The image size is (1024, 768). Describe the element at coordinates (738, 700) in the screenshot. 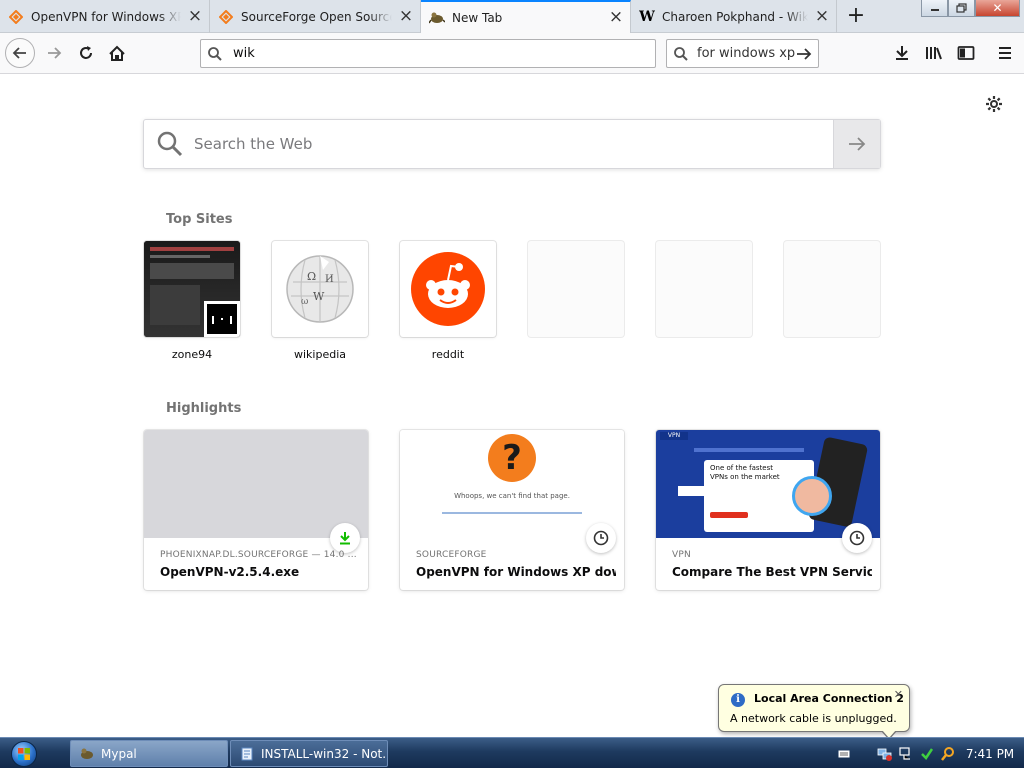

I see `info-icon: i` at that location.